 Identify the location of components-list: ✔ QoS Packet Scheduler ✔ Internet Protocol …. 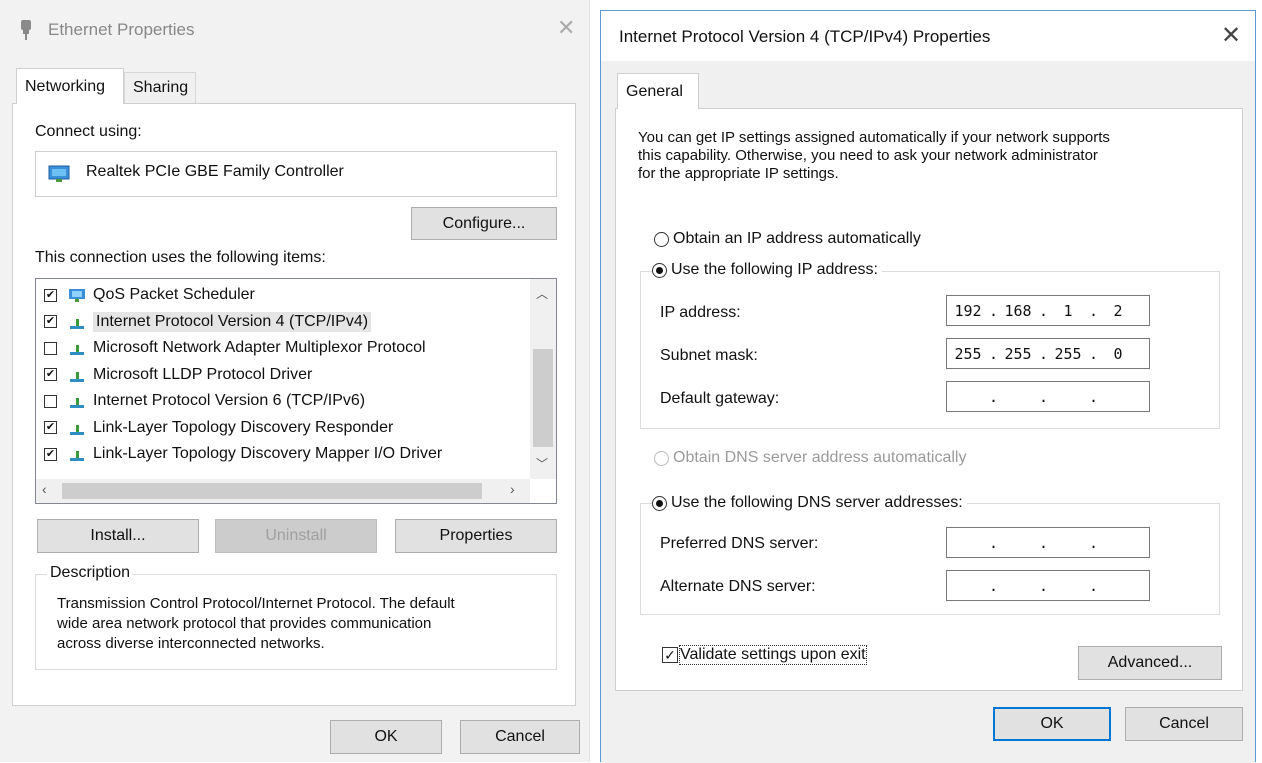
(296, 391).